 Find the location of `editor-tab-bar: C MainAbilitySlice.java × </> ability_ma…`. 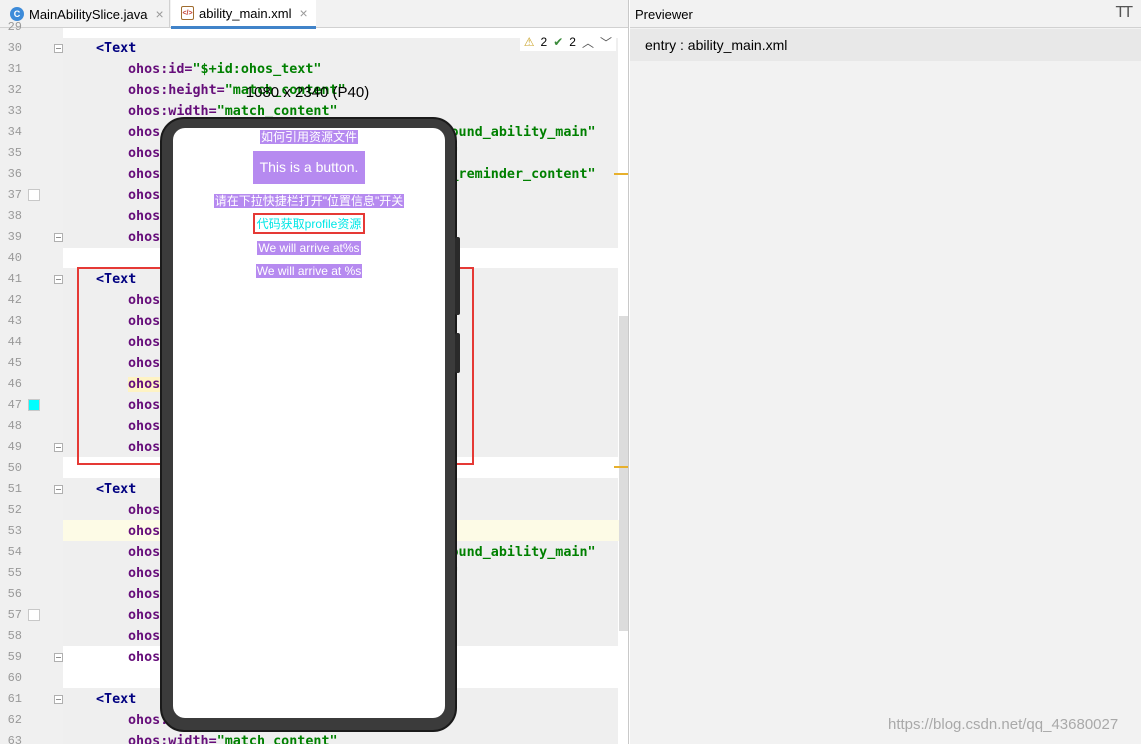

editor-tab-bar: C MainAbilitySlice.java × </> ability_ma… is located at coordinates (314, 14).